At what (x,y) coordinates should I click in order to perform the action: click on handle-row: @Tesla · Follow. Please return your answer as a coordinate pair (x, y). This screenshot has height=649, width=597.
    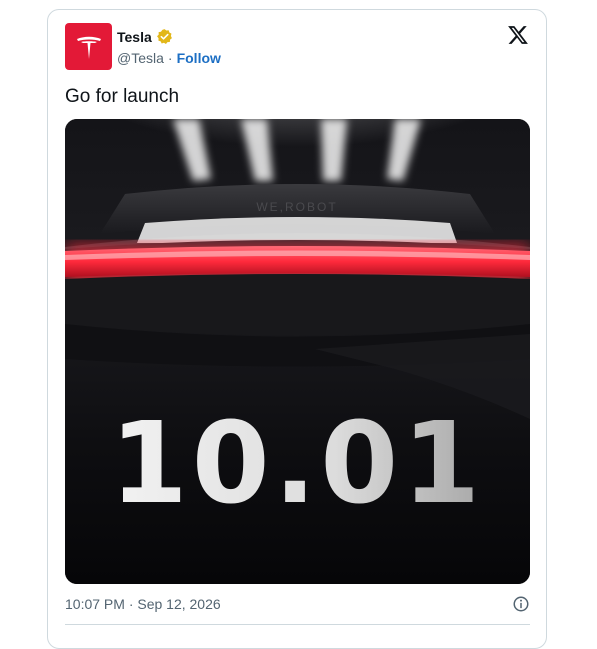
    Looking at the image, I should click on (169, 58).